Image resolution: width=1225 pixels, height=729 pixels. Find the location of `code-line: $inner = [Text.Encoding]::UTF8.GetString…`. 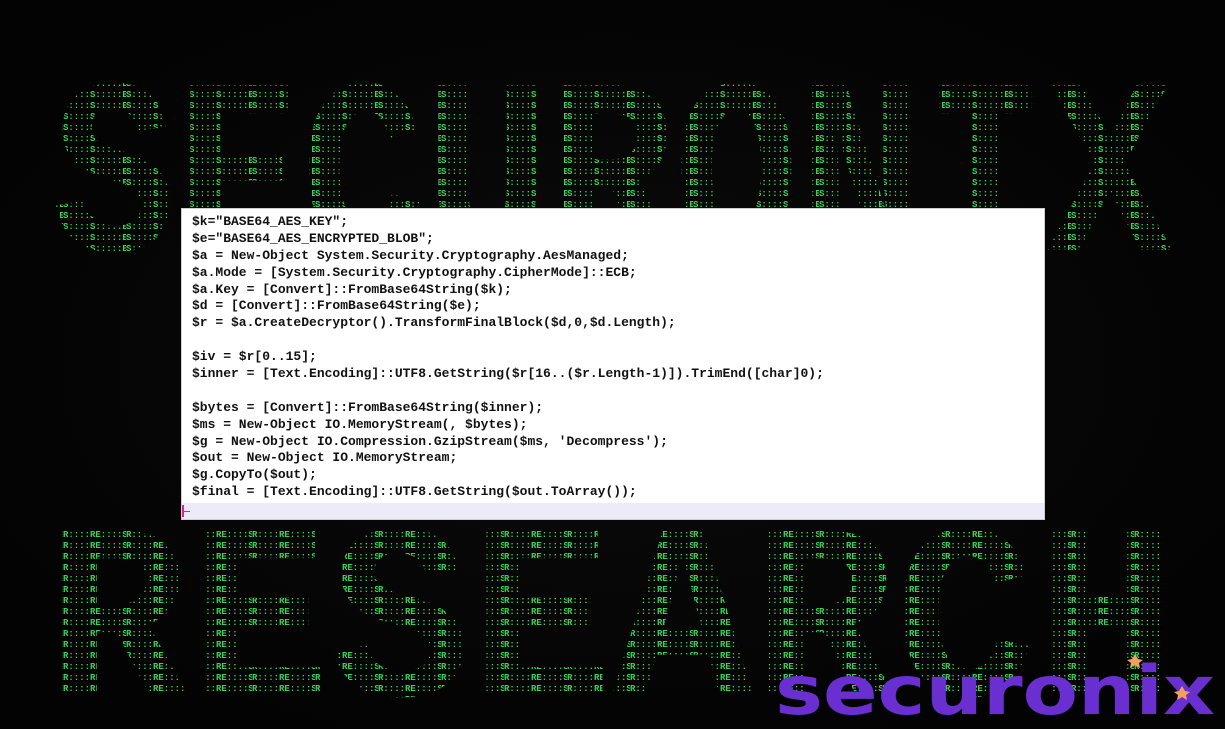

code-line: $inner = [Text.Encoding]::UTF8.GetString… is located at coordinates (508, 374).